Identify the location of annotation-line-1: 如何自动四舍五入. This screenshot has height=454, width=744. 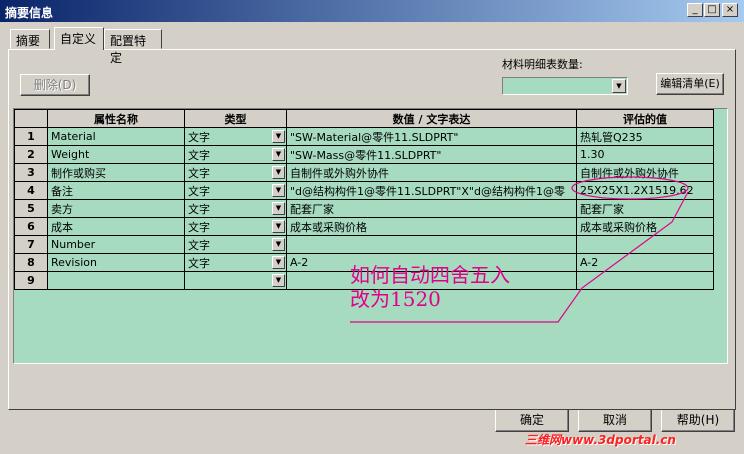
(430, 275).